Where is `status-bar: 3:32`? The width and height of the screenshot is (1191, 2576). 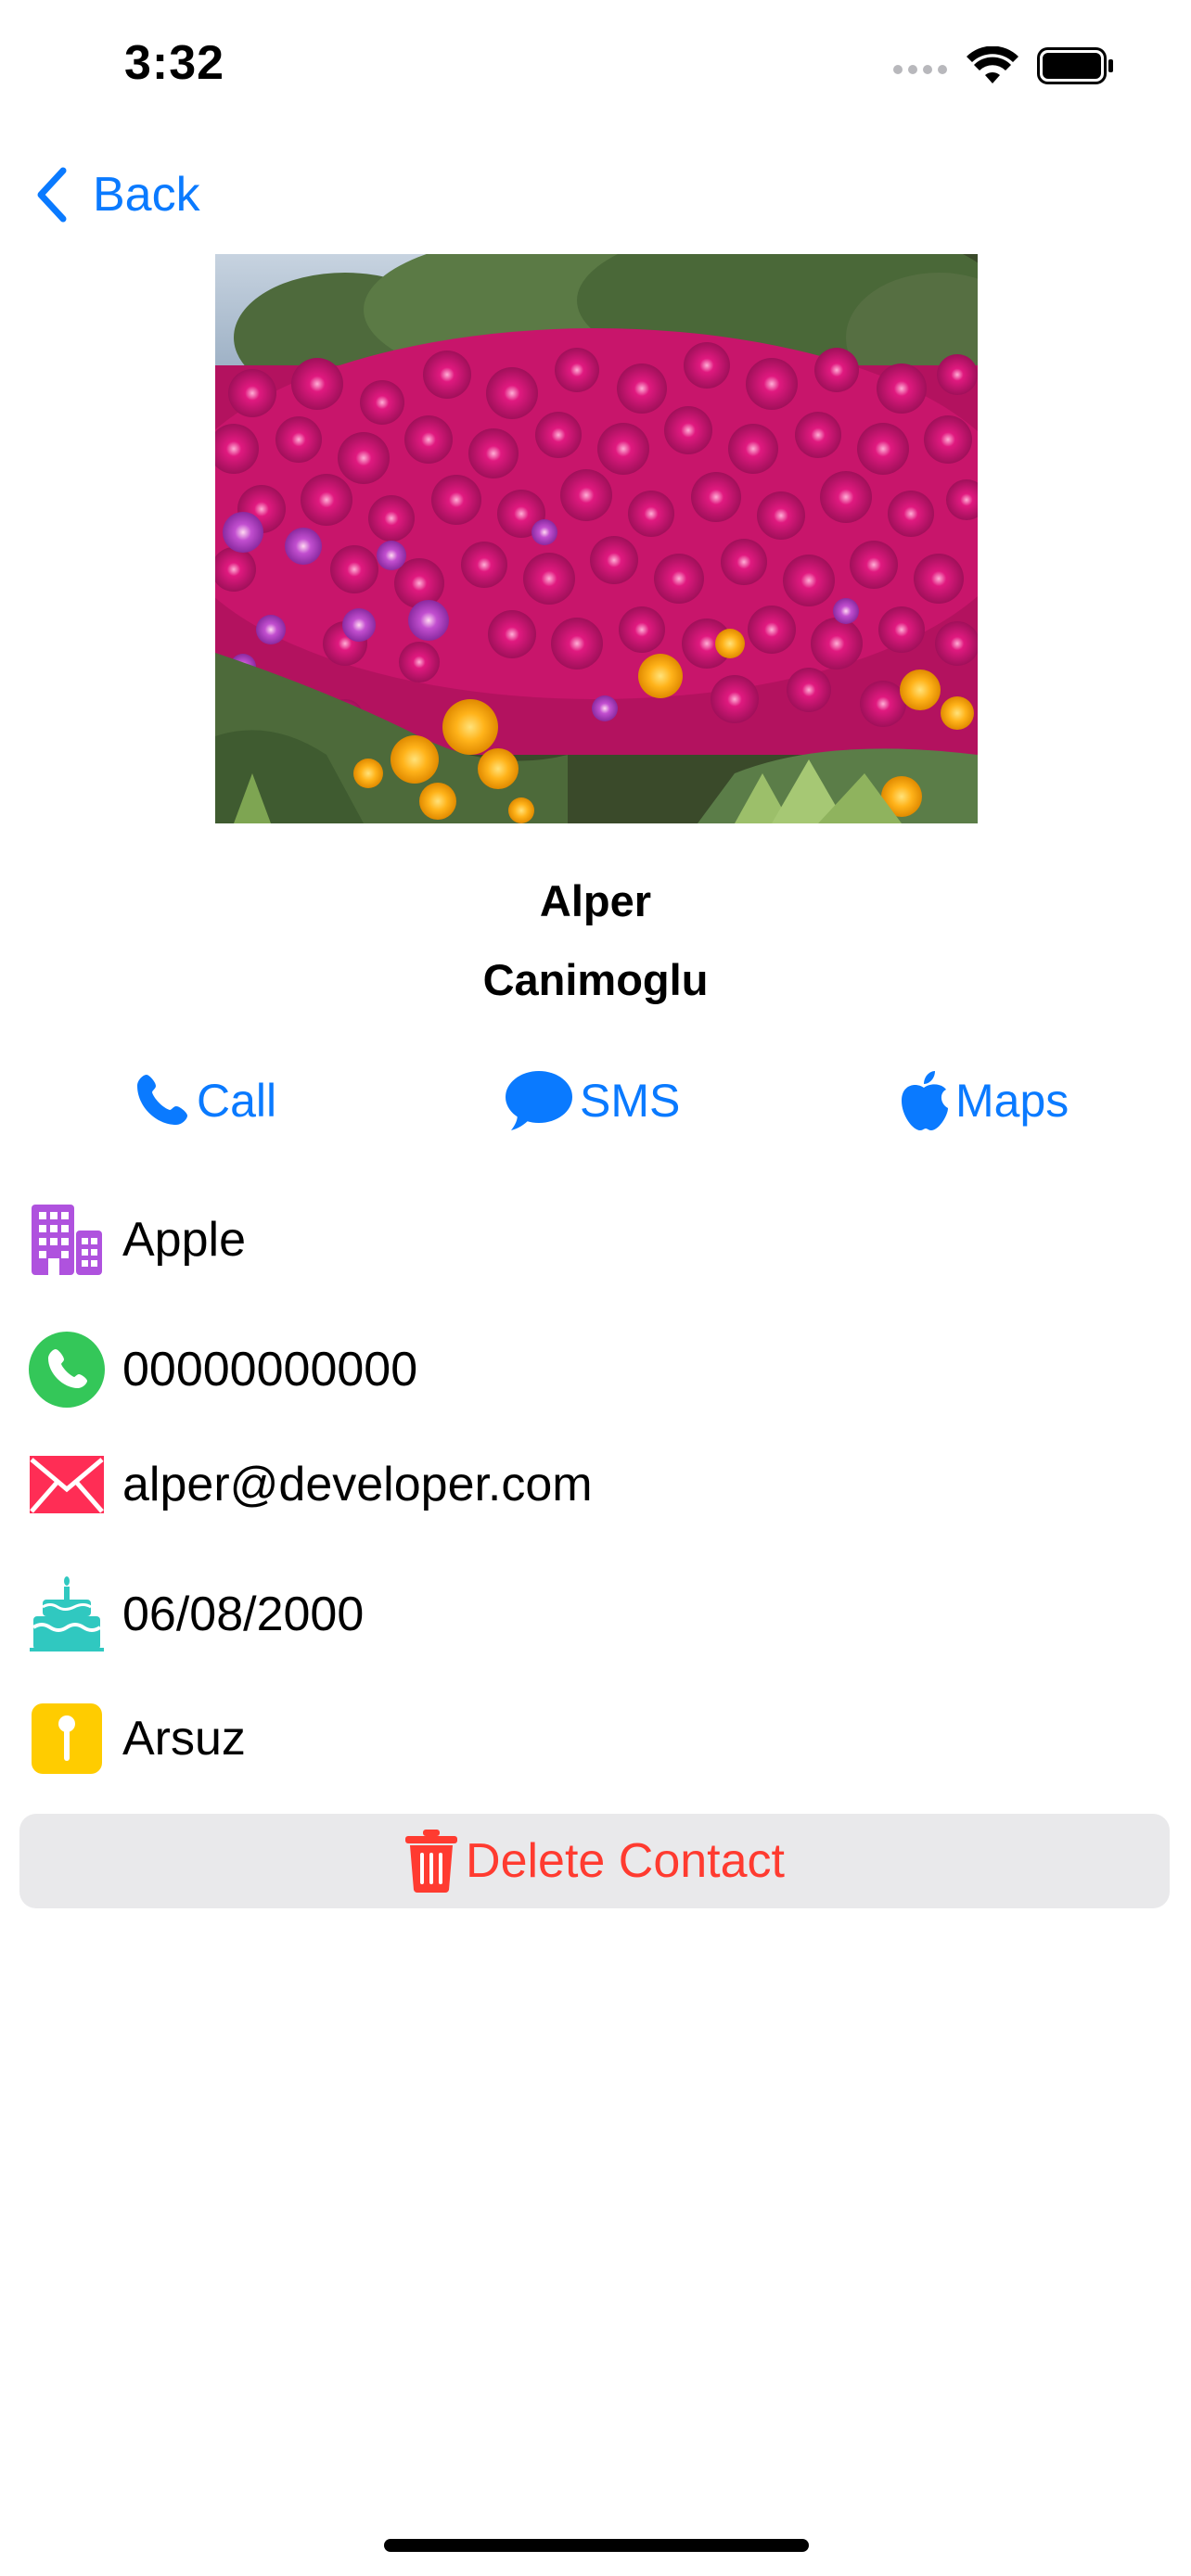
status-bar: 3:32 is located at coordinates (595, 69).